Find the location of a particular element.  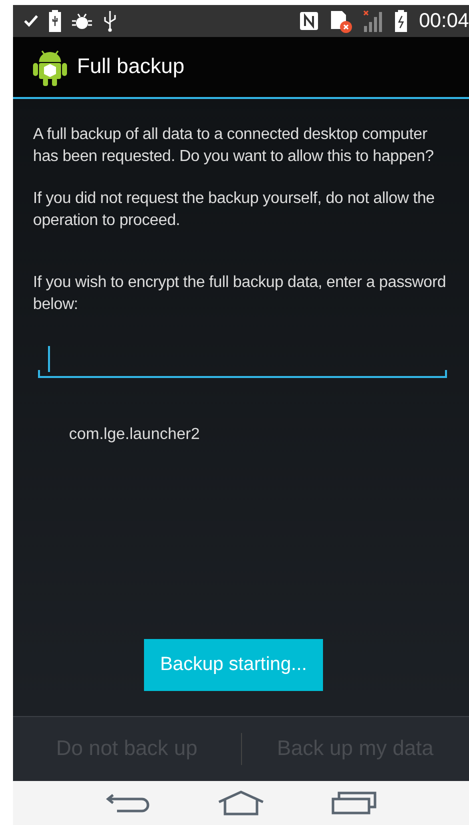

message-text: If you wish to encrypt the full backup data, enter a password below: is located at coordinates (240, 294).